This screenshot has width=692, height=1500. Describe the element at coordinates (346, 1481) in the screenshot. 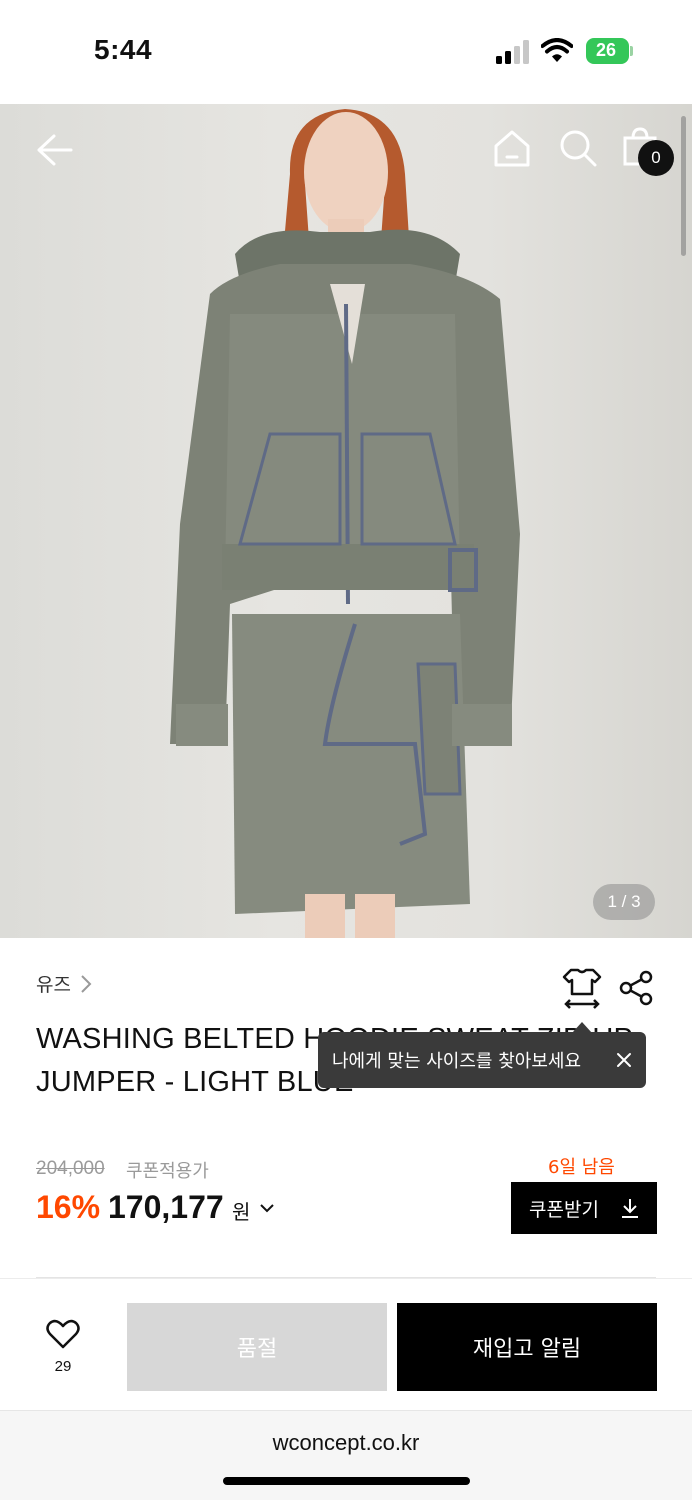

I see `home-indicator` at that location.